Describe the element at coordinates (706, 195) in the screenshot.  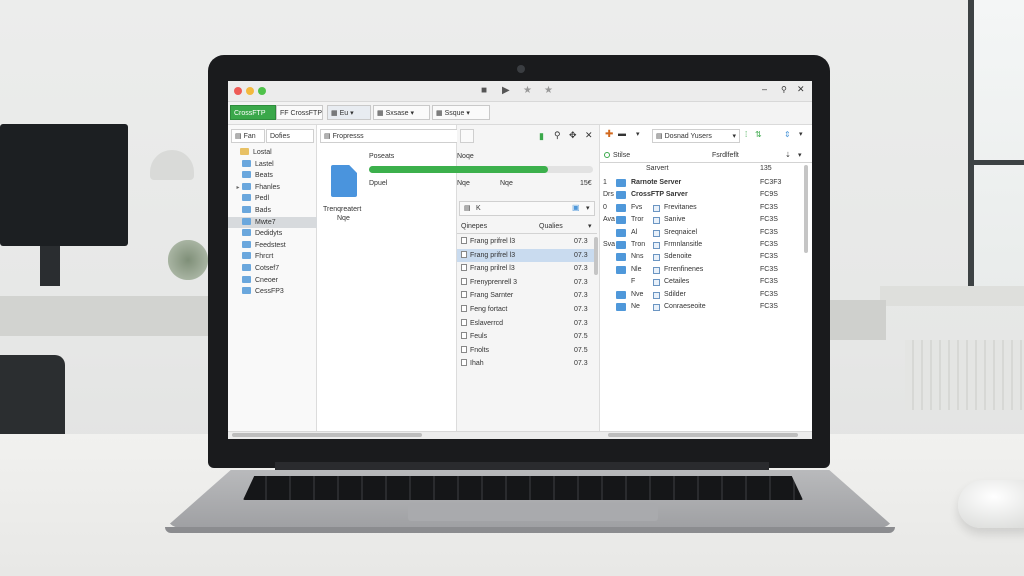
I see `remote-row: Drs CrossFTP Sarver FC9S` at that location.